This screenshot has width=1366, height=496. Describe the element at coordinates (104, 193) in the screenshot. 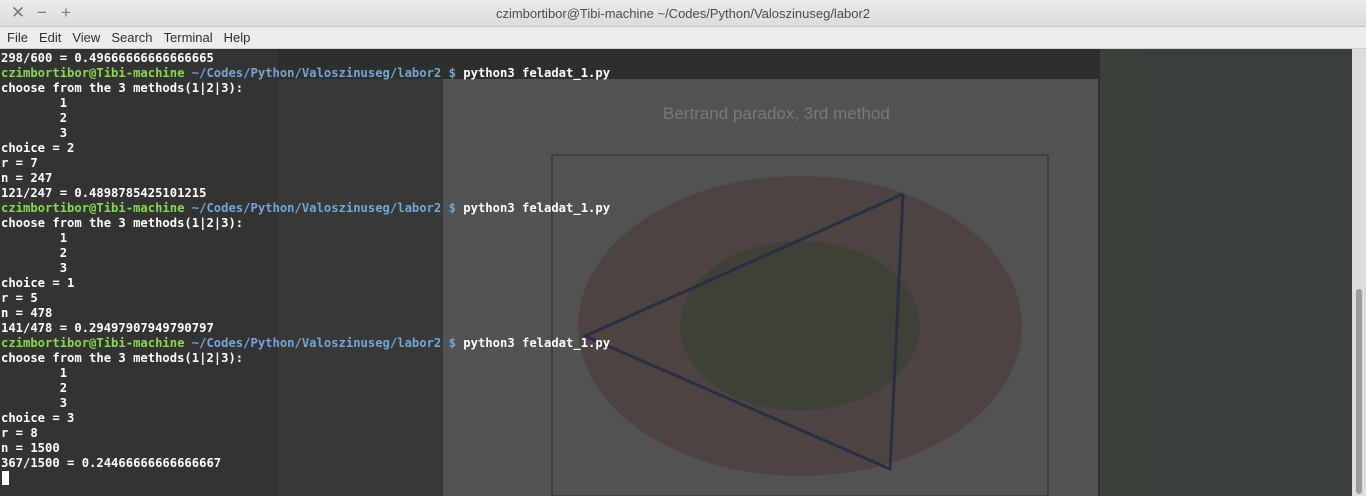

I see `output-line: 121/247 = 0.4898785425101215` at that location.